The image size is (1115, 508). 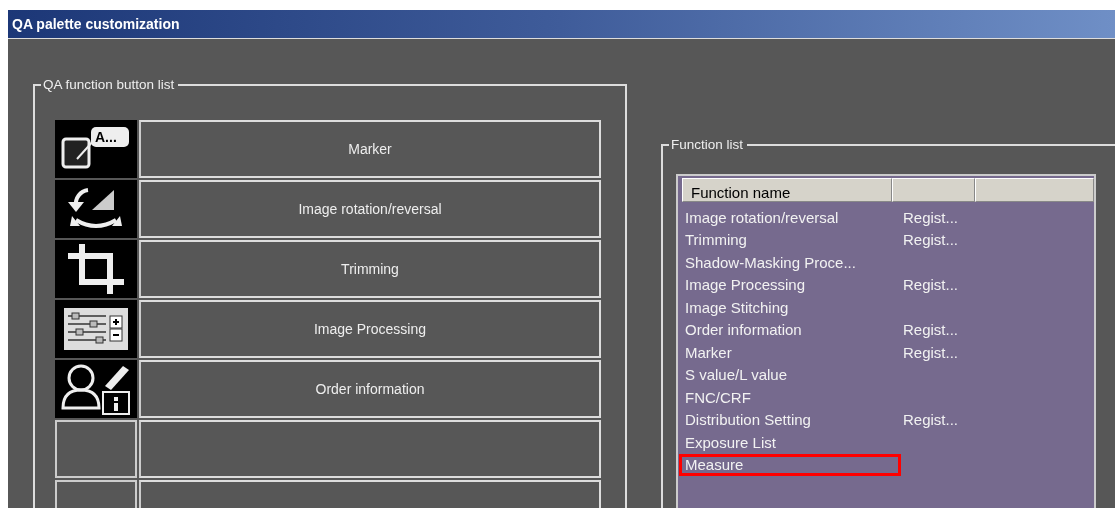 I want to click on function-name: Image Stitching, so click(x=790, y=307).